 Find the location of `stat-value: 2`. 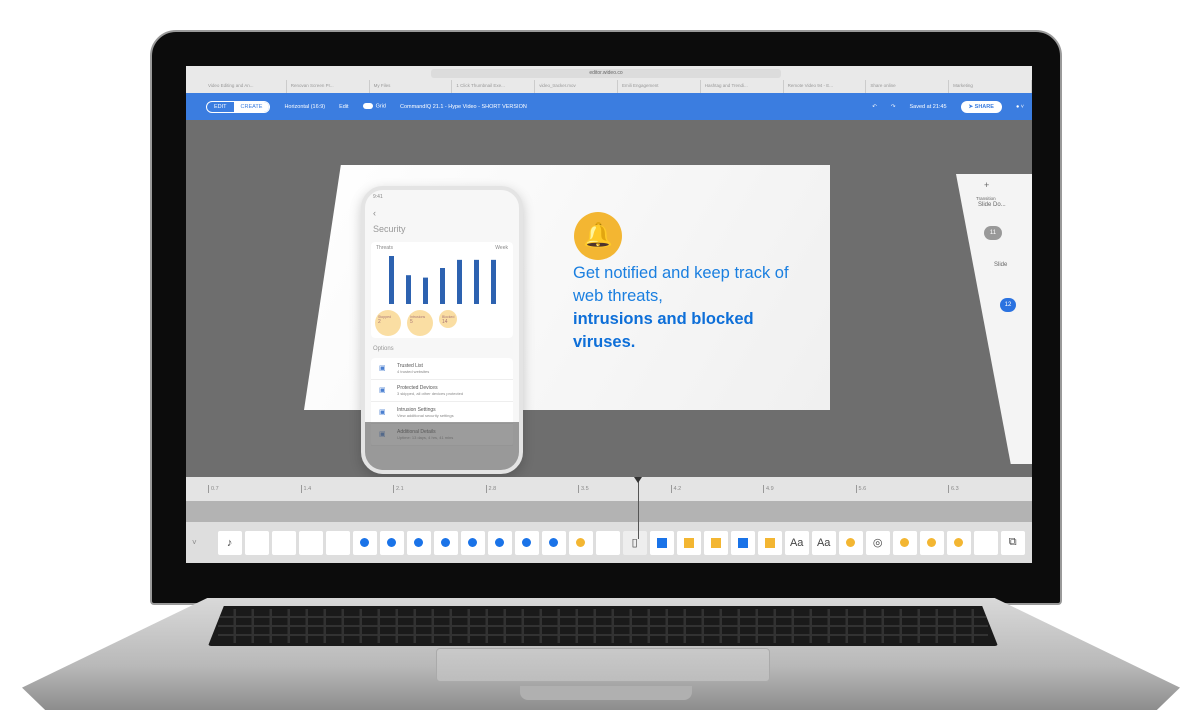

stat-value: 2 is located at coordinates (379, 322).